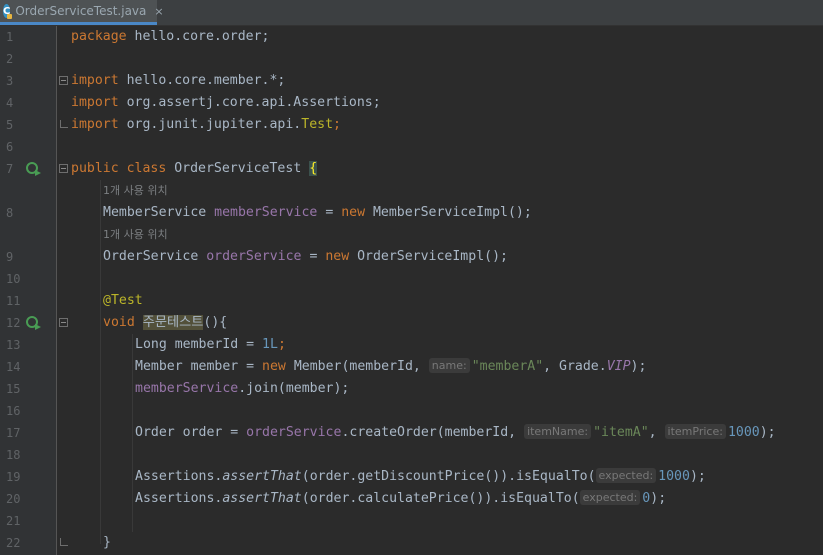 The image size is (823, 555). I want to click on line-number: 2, so click(10, 59).